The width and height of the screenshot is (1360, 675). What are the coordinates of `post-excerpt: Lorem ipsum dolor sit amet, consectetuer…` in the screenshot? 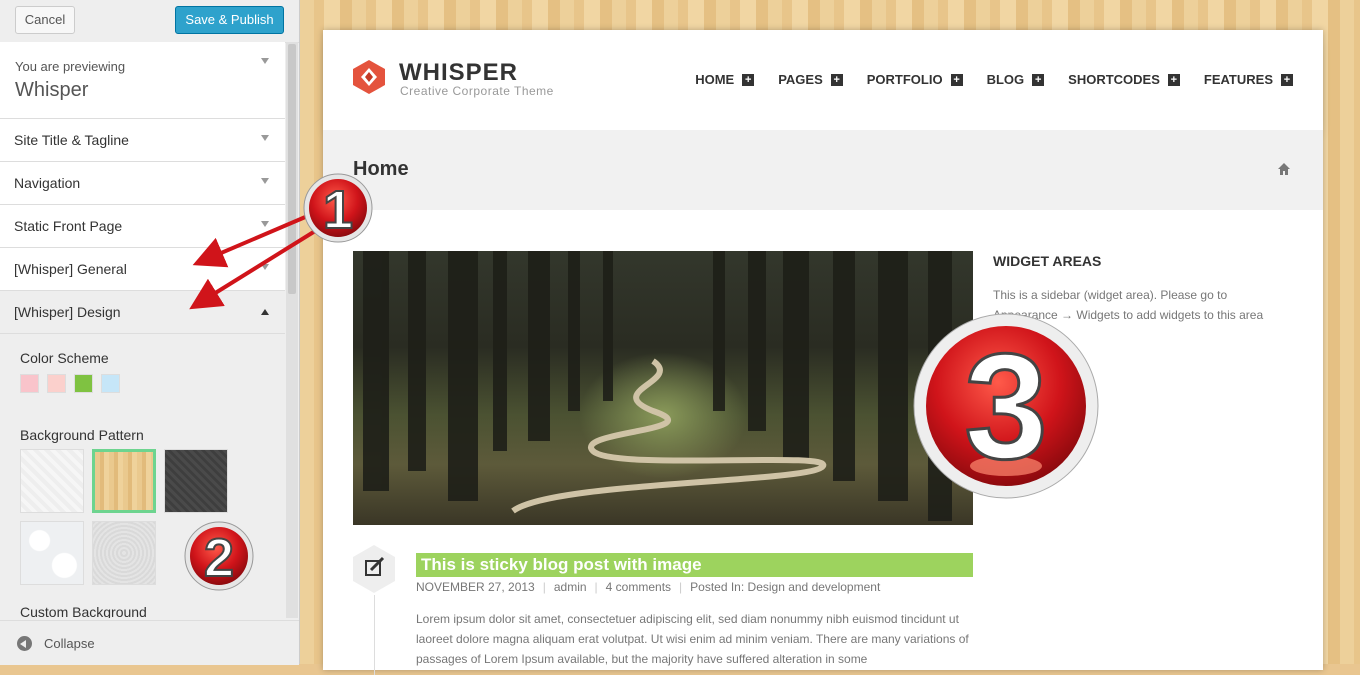 It's located at (692, 639).